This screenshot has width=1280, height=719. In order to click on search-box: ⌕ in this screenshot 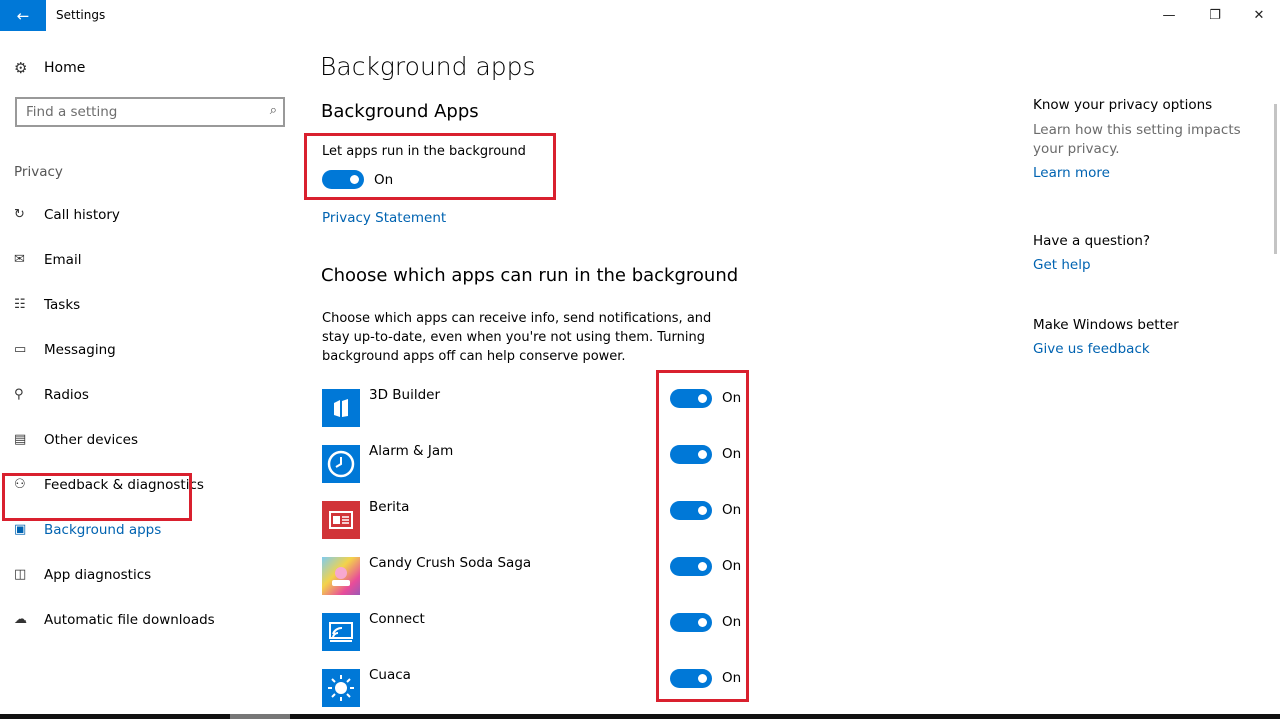, I will do `click(150, 112)`.